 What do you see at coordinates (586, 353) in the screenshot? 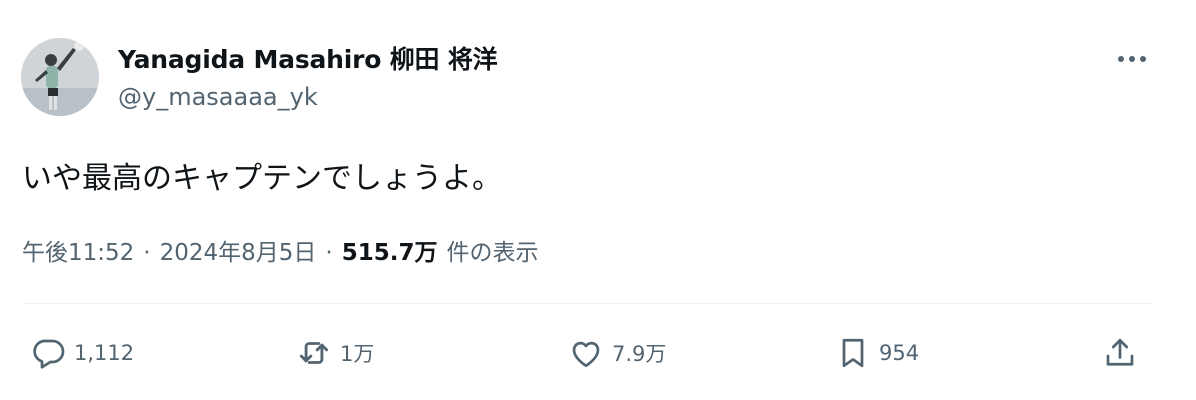
I see `heart-icon` at bounding box center [586, 353].